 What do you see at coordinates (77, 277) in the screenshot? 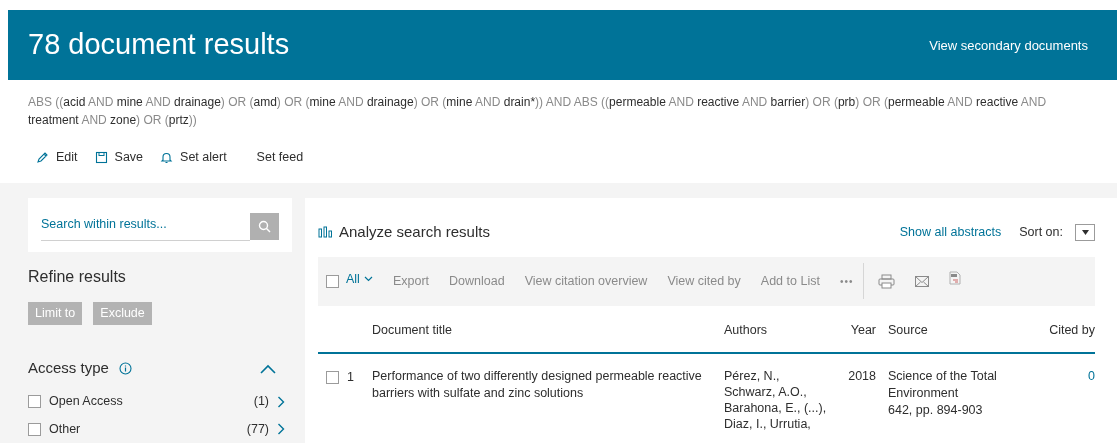
I see `refine-heading: Refine results` at bounding box center [77, 277].